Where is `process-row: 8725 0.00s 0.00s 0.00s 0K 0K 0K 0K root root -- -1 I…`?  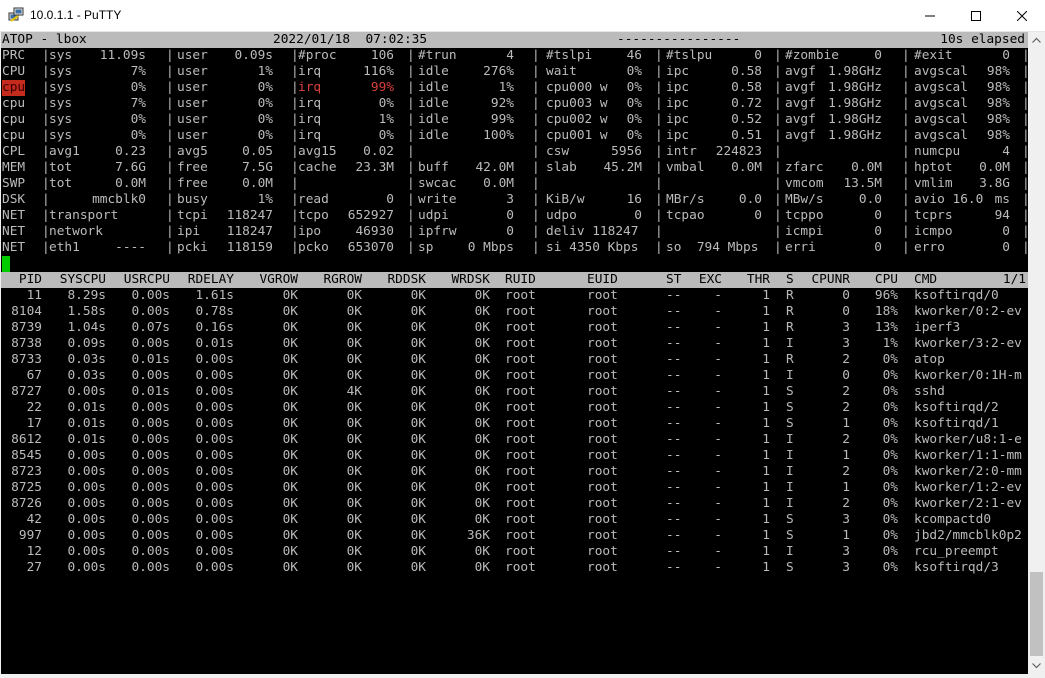
process-row: 8725 0.00s 0.00s 0.00s 0K 0K 0K 0K root root -- -1 I… is located at coordinates (514, 488).